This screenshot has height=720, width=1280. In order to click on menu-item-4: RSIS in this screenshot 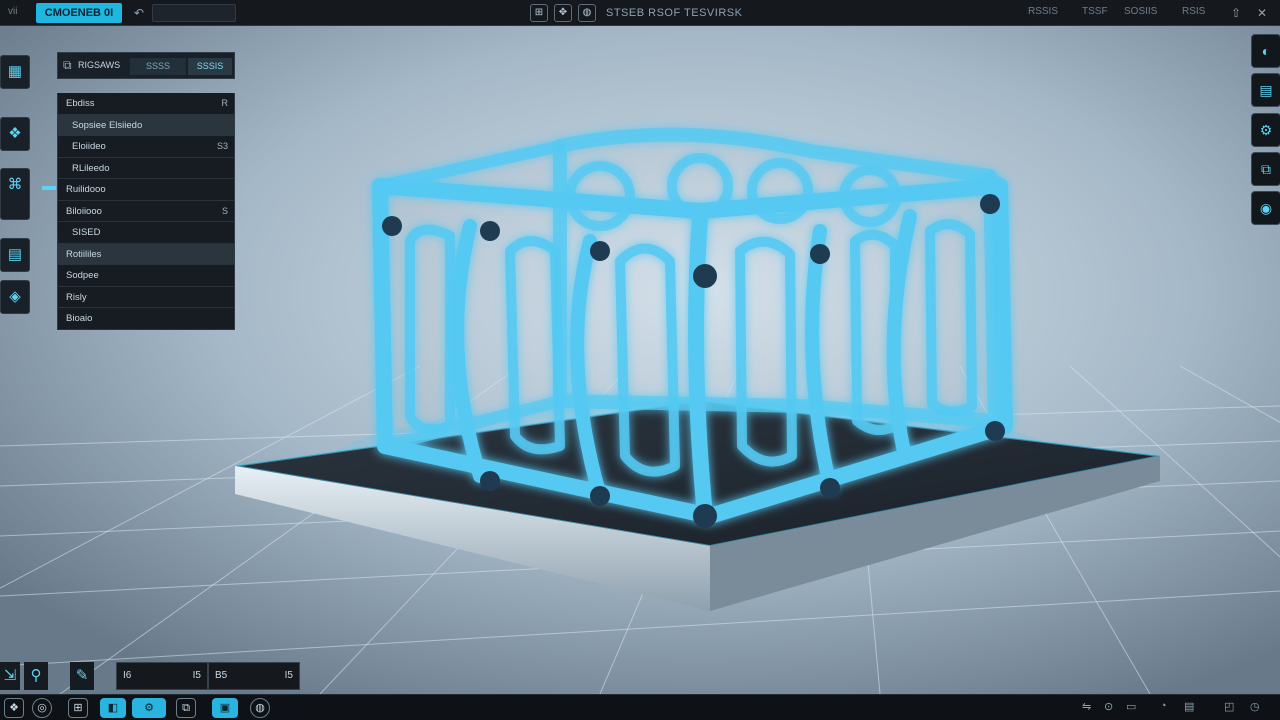, I will do `click(1193, 11)`.